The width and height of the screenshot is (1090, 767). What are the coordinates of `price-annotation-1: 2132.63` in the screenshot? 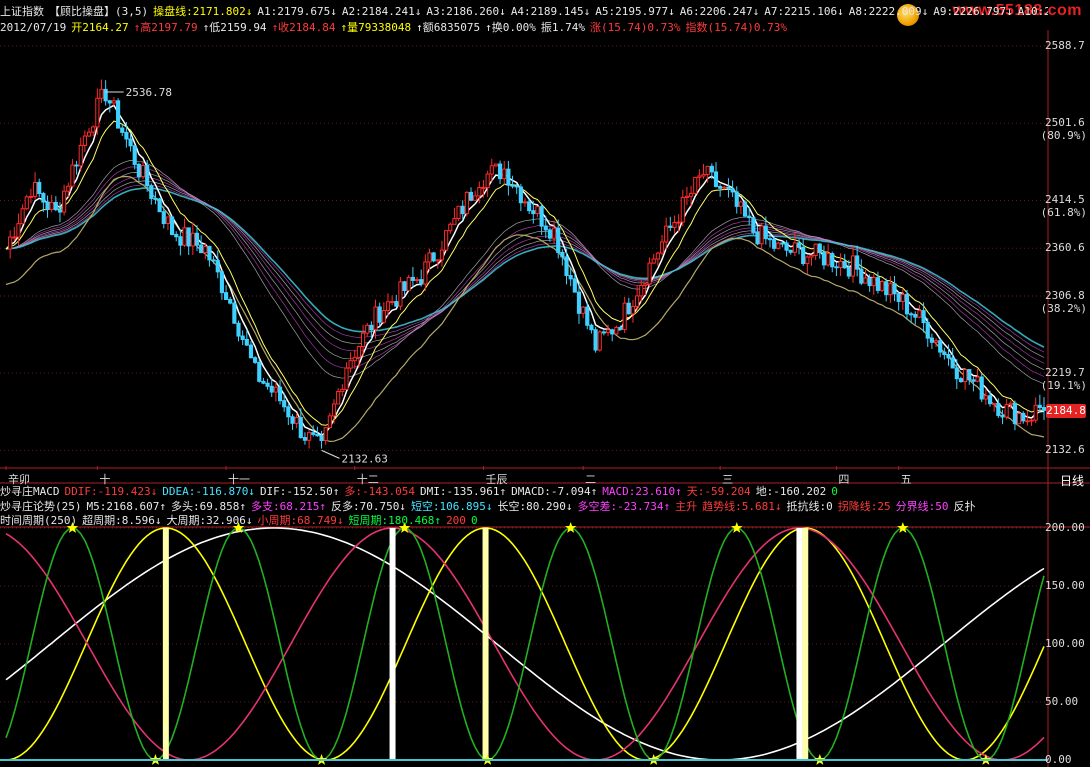 It's located at (365, 458).